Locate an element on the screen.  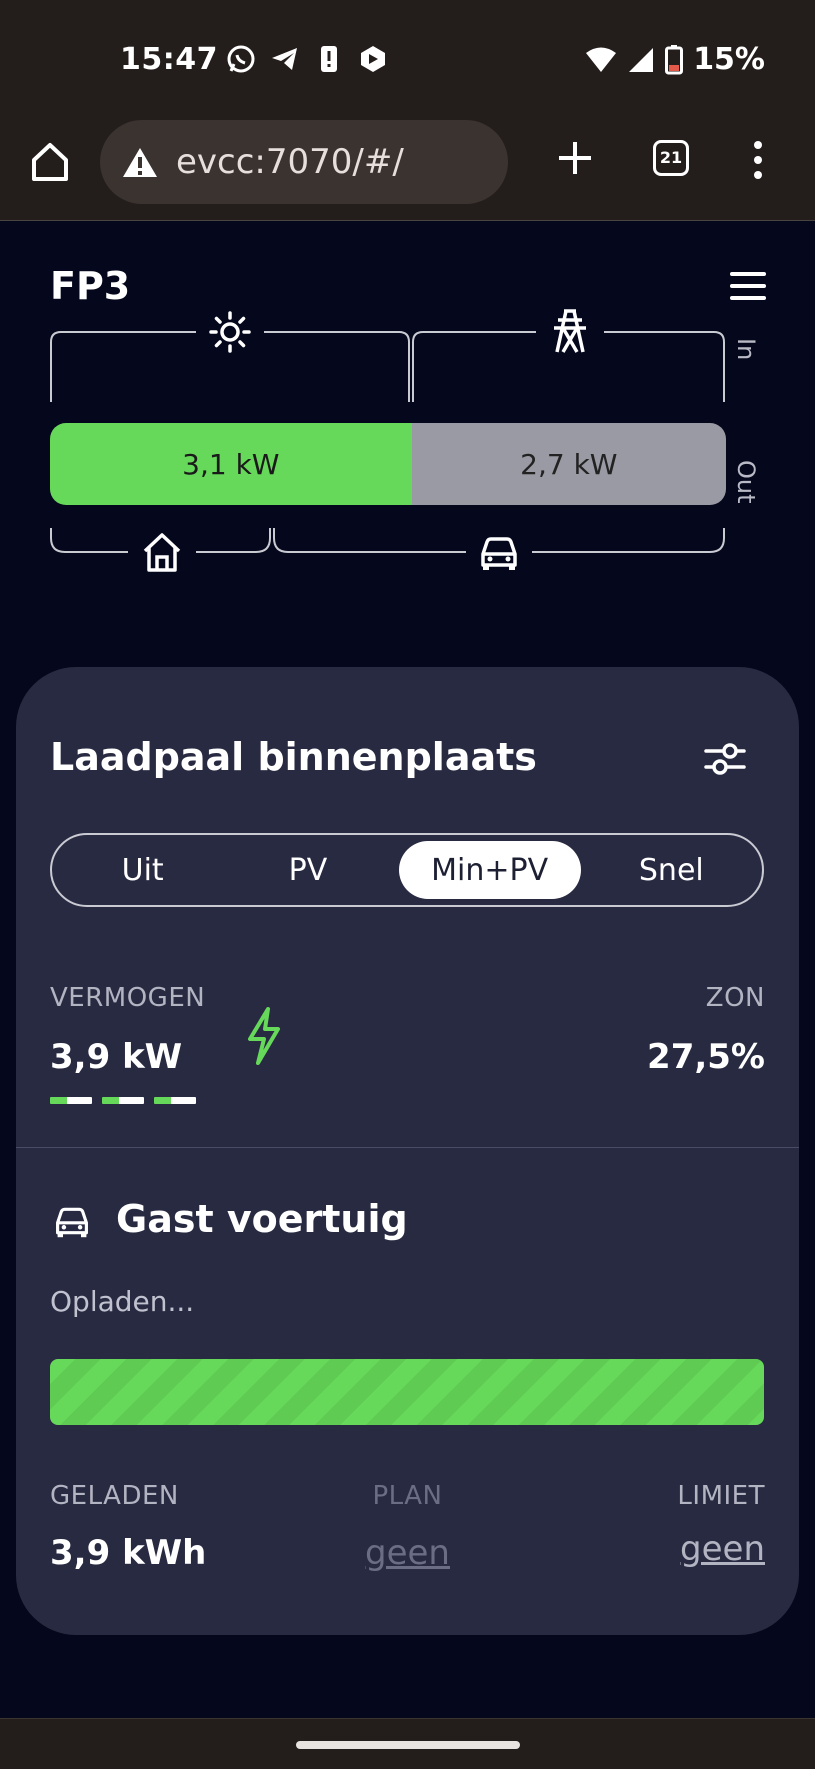
new-tab-button is located at coordinates (575, 158).